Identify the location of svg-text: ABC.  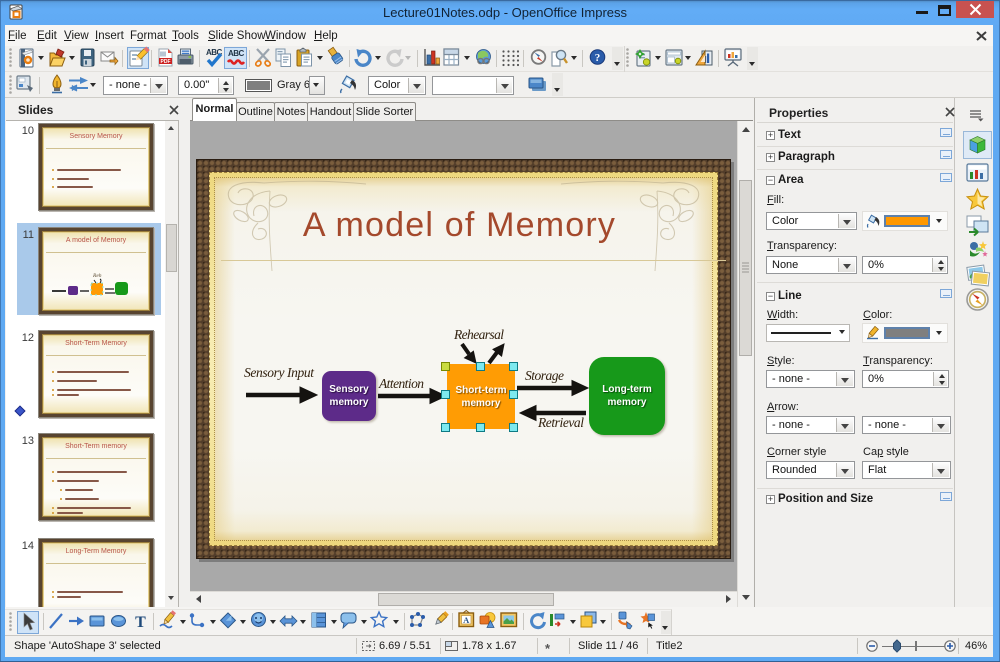
(236, 53).